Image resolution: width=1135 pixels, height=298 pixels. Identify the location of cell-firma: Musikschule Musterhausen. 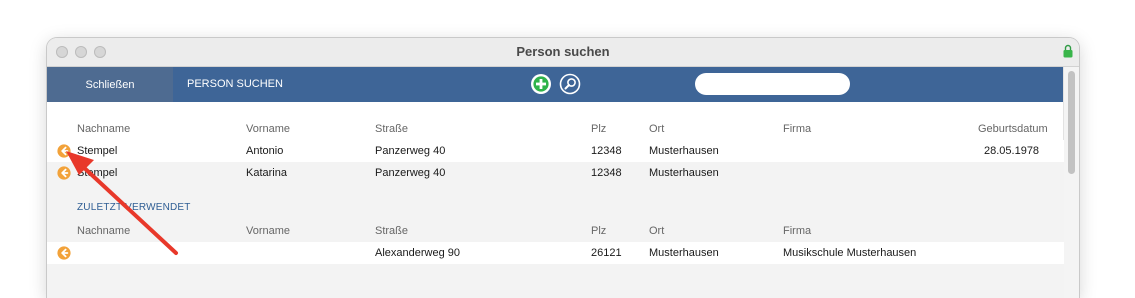
(850, 253).